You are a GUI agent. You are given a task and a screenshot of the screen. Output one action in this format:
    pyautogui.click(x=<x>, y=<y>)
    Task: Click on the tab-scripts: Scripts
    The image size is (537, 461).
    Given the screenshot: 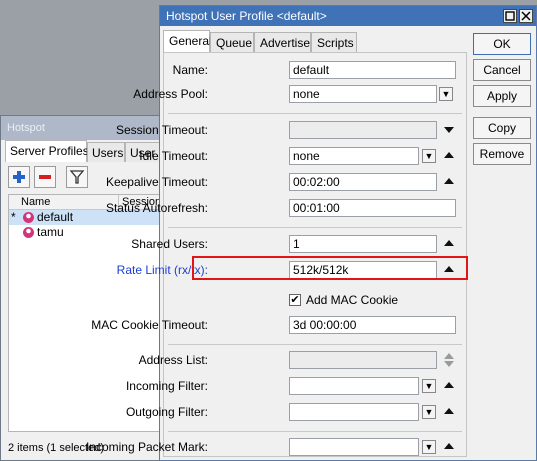 What is the action you would take?
    pyautogui.click(x=334, y=42)
    